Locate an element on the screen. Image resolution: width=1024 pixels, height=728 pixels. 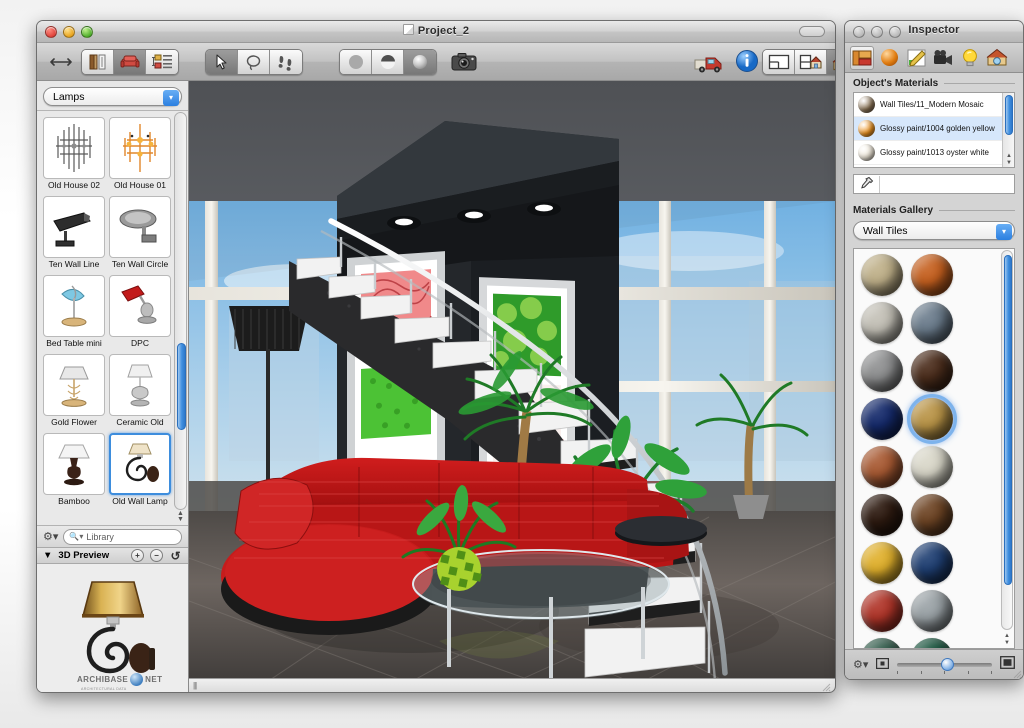
zoom-out-button: − is located at coordinates (156, 555).